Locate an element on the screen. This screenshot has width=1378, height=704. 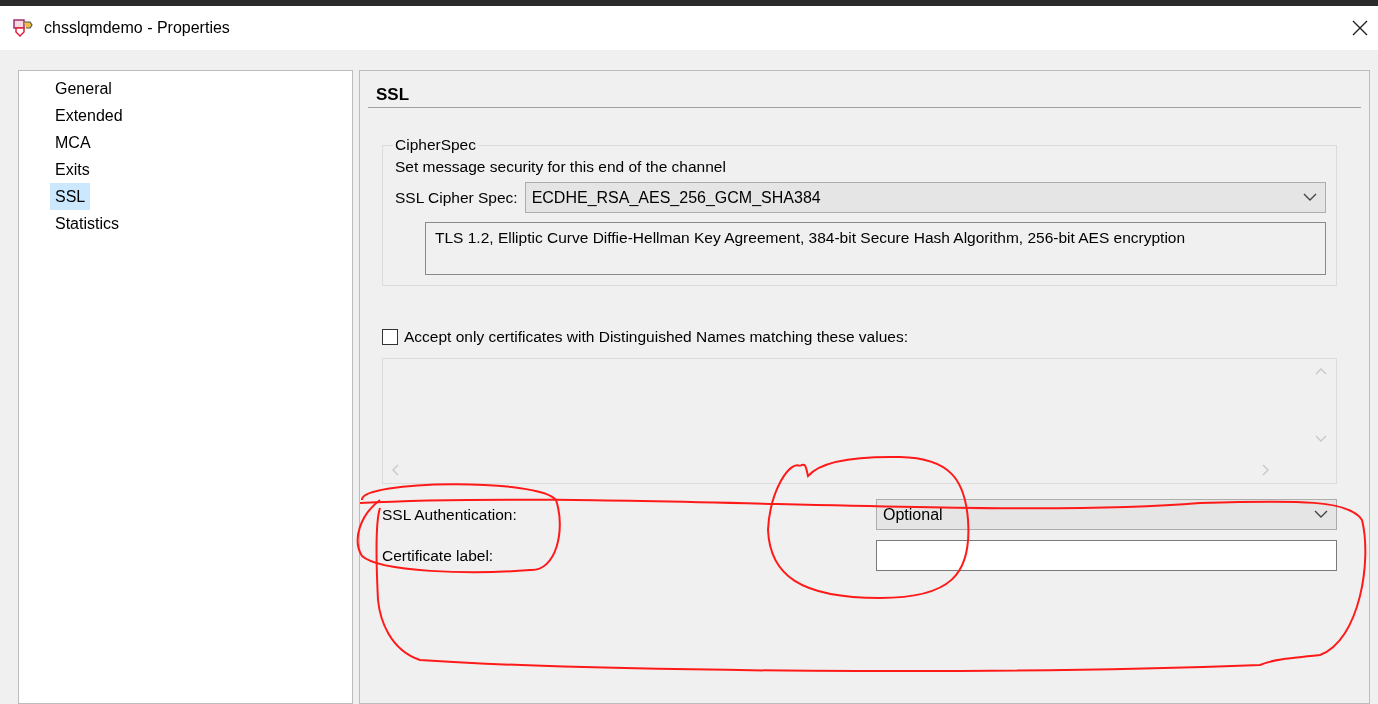
scroll-up-icon is located at coordinates (1321, 371).